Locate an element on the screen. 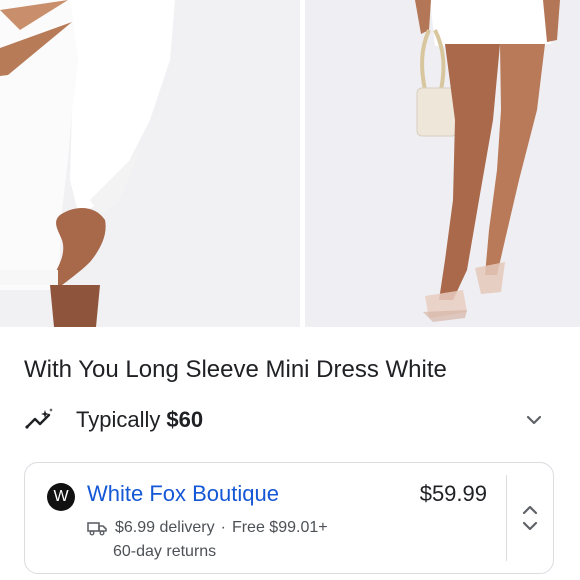 This screenshot has height=580, width=580. price-trend-icon is located at coordinates (39, 418).